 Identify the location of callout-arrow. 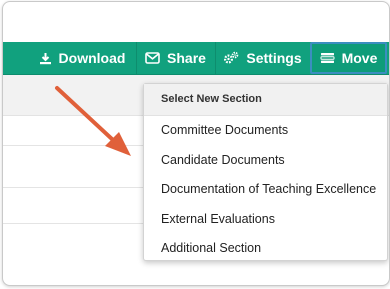
(93, 121).